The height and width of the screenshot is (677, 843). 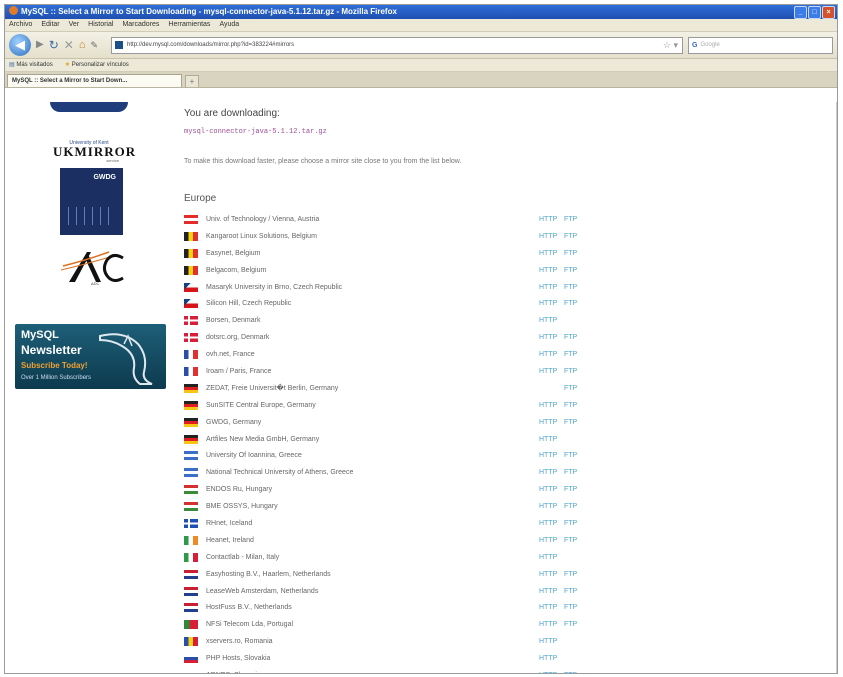 What do you see at coordinates (192, 81) in the screenshot?
I see `new-tab-button: +` at bounding box center [192, 81].